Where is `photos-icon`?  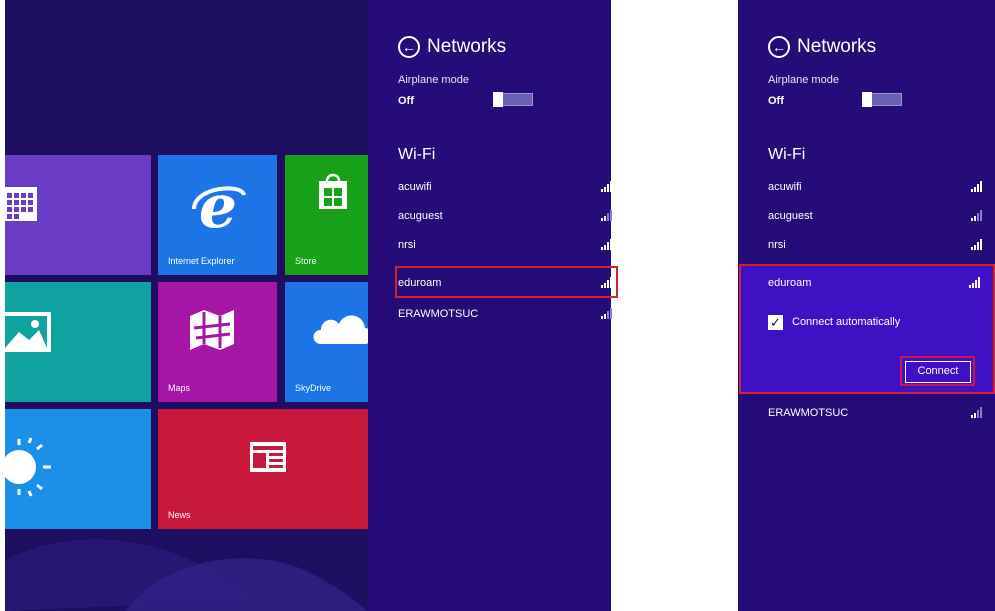 photos-icon is located at coordinates (28, 332).